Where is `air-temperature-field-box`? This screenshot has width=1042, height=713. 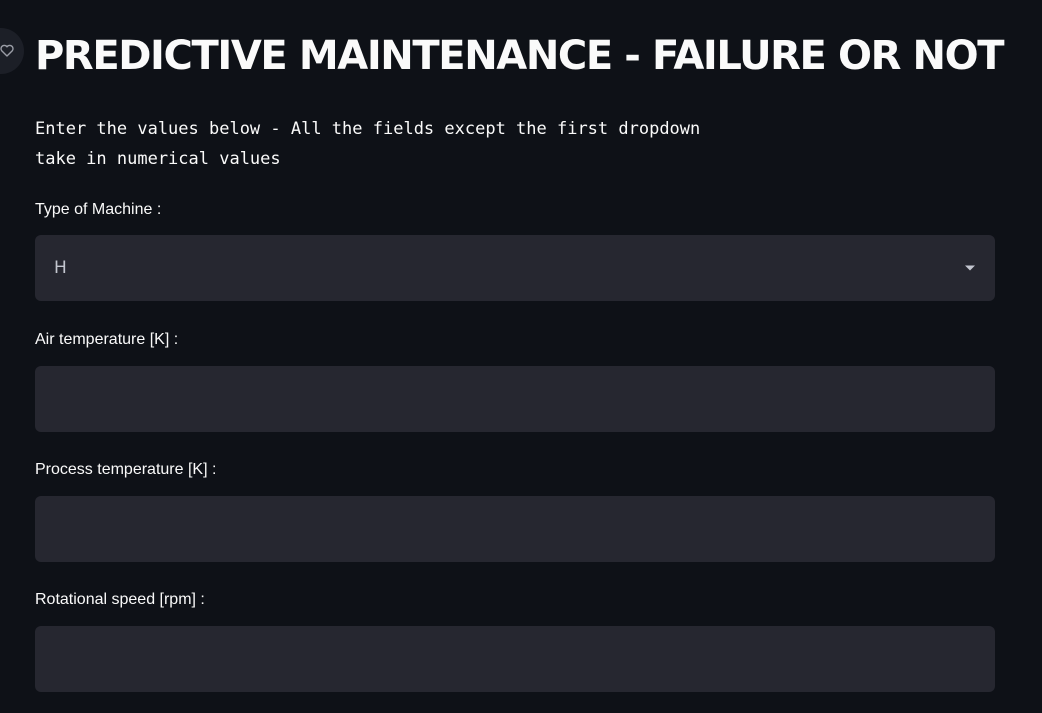 air-temperature-field-box is located at coordinates (515, 399).